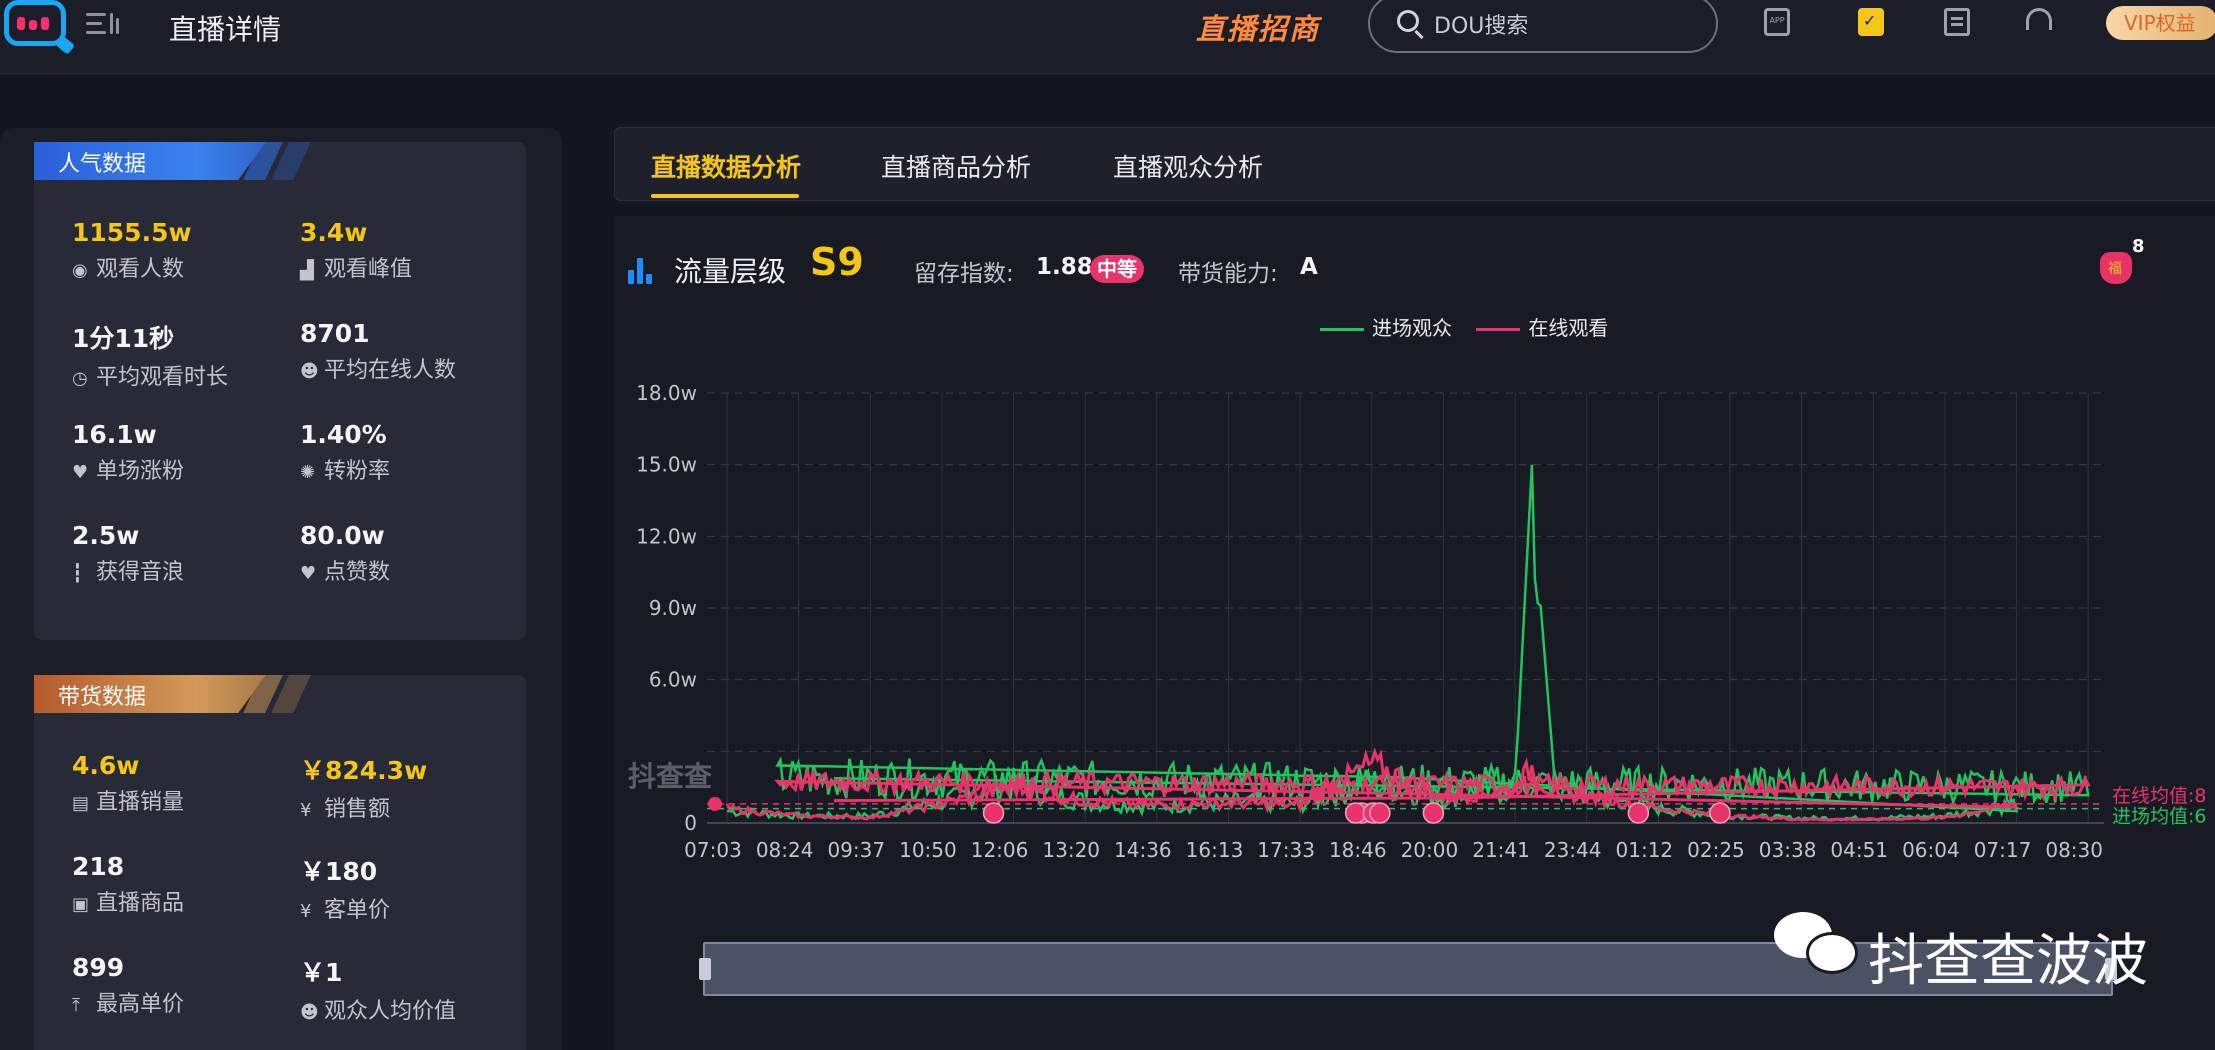 The image size is (2215, 1050). Describe the element at coordinates (309, 1012) in the screenshot. I see `user-yen-icon: ☻` at that location.